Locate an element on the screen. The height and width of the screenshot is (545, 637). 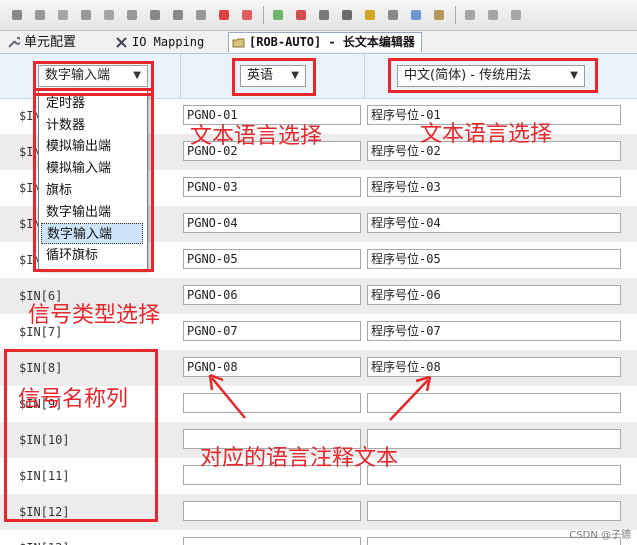
signal-name: $IN[13] is located at coordinates (44, 537).